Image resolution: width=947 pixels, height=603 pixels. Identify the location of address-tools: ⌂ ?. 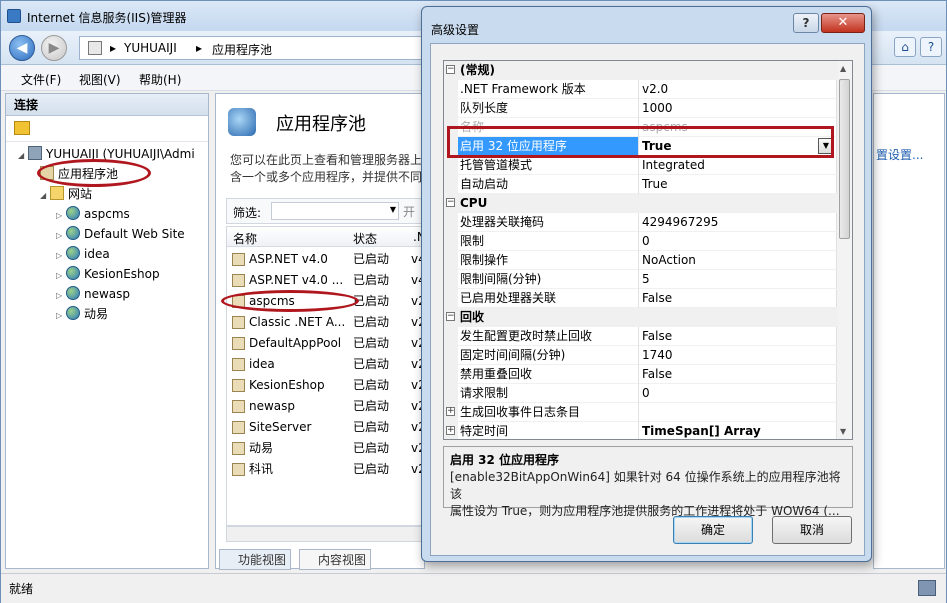
(918, 47).